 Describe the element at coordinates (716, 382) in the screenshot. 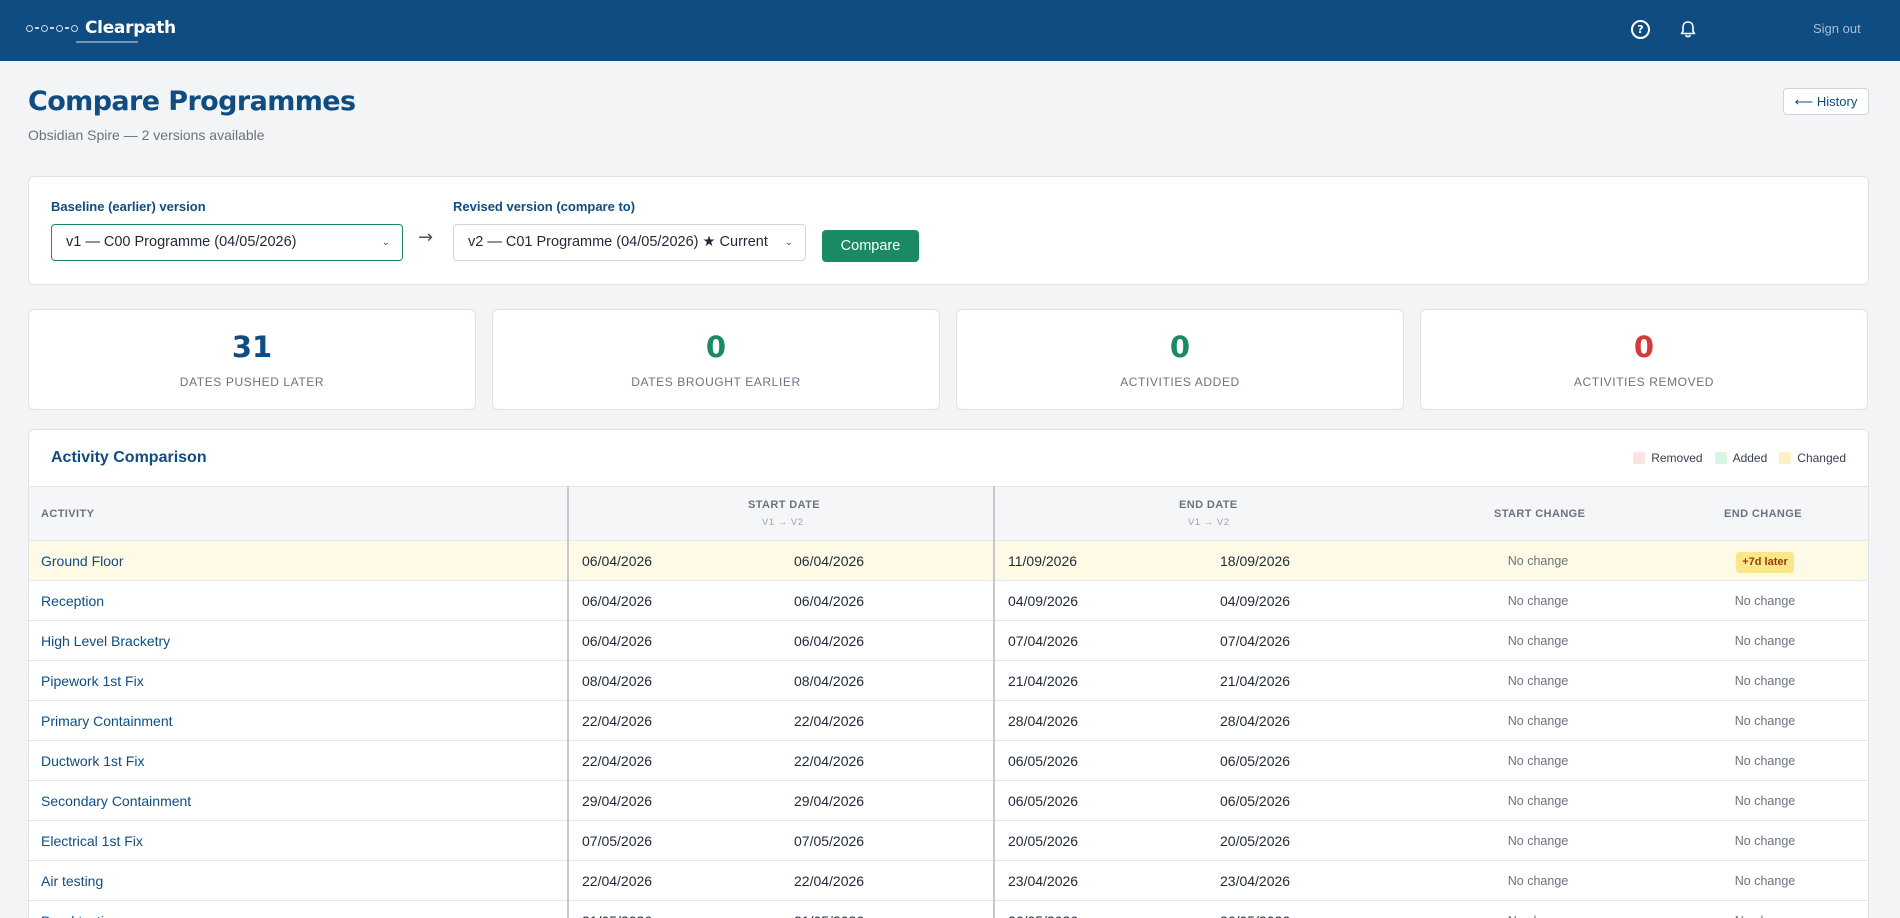

I see `stat-label: DATES BROUGHT EARLIER` at that location.